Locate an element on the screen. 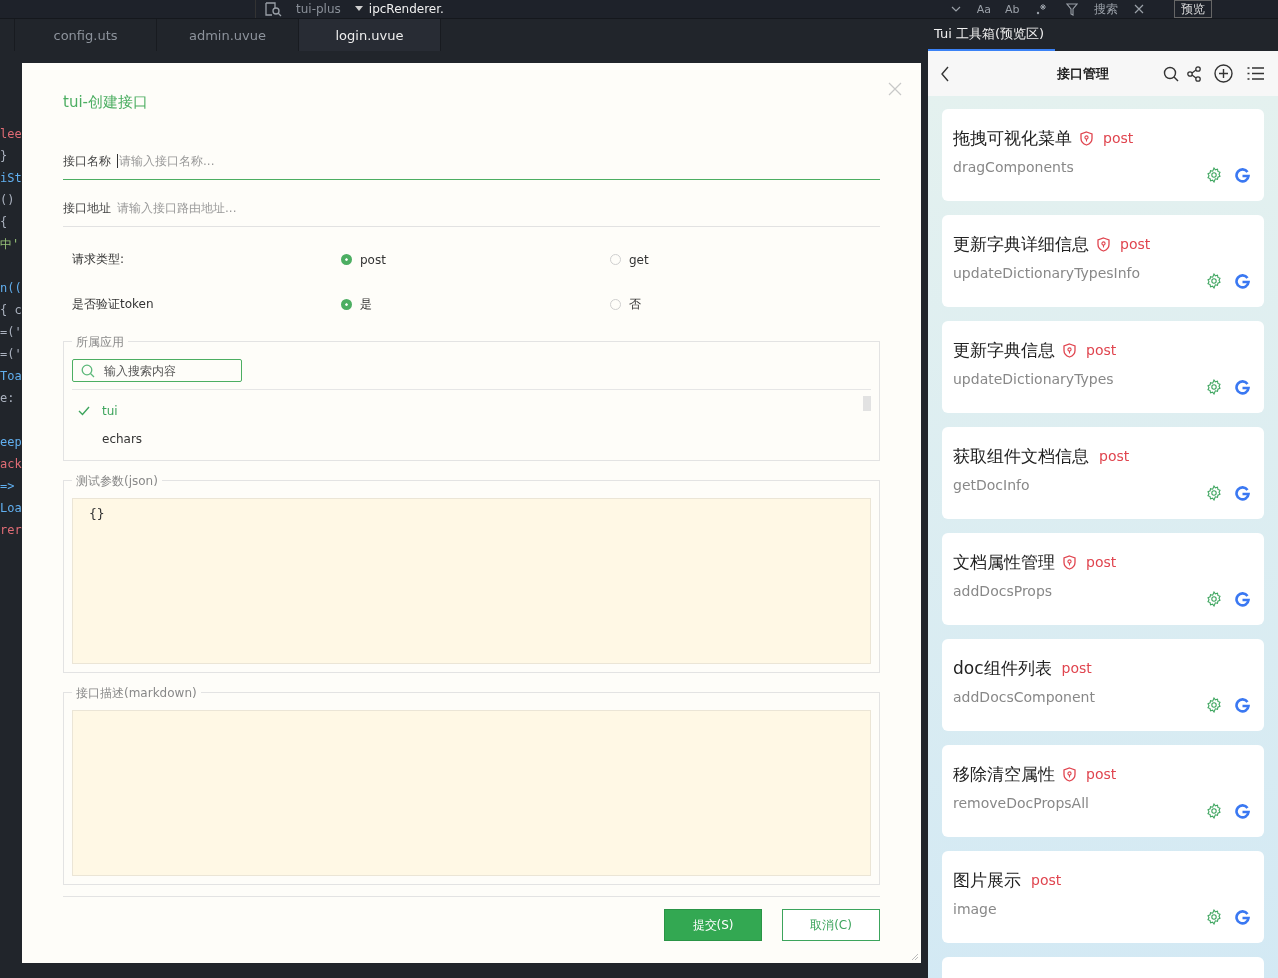 The image size is (1278, 978). api-card: 更新字典详细信息 post updateDictionaryTypesInfo is located at coordinates (1103, 261).